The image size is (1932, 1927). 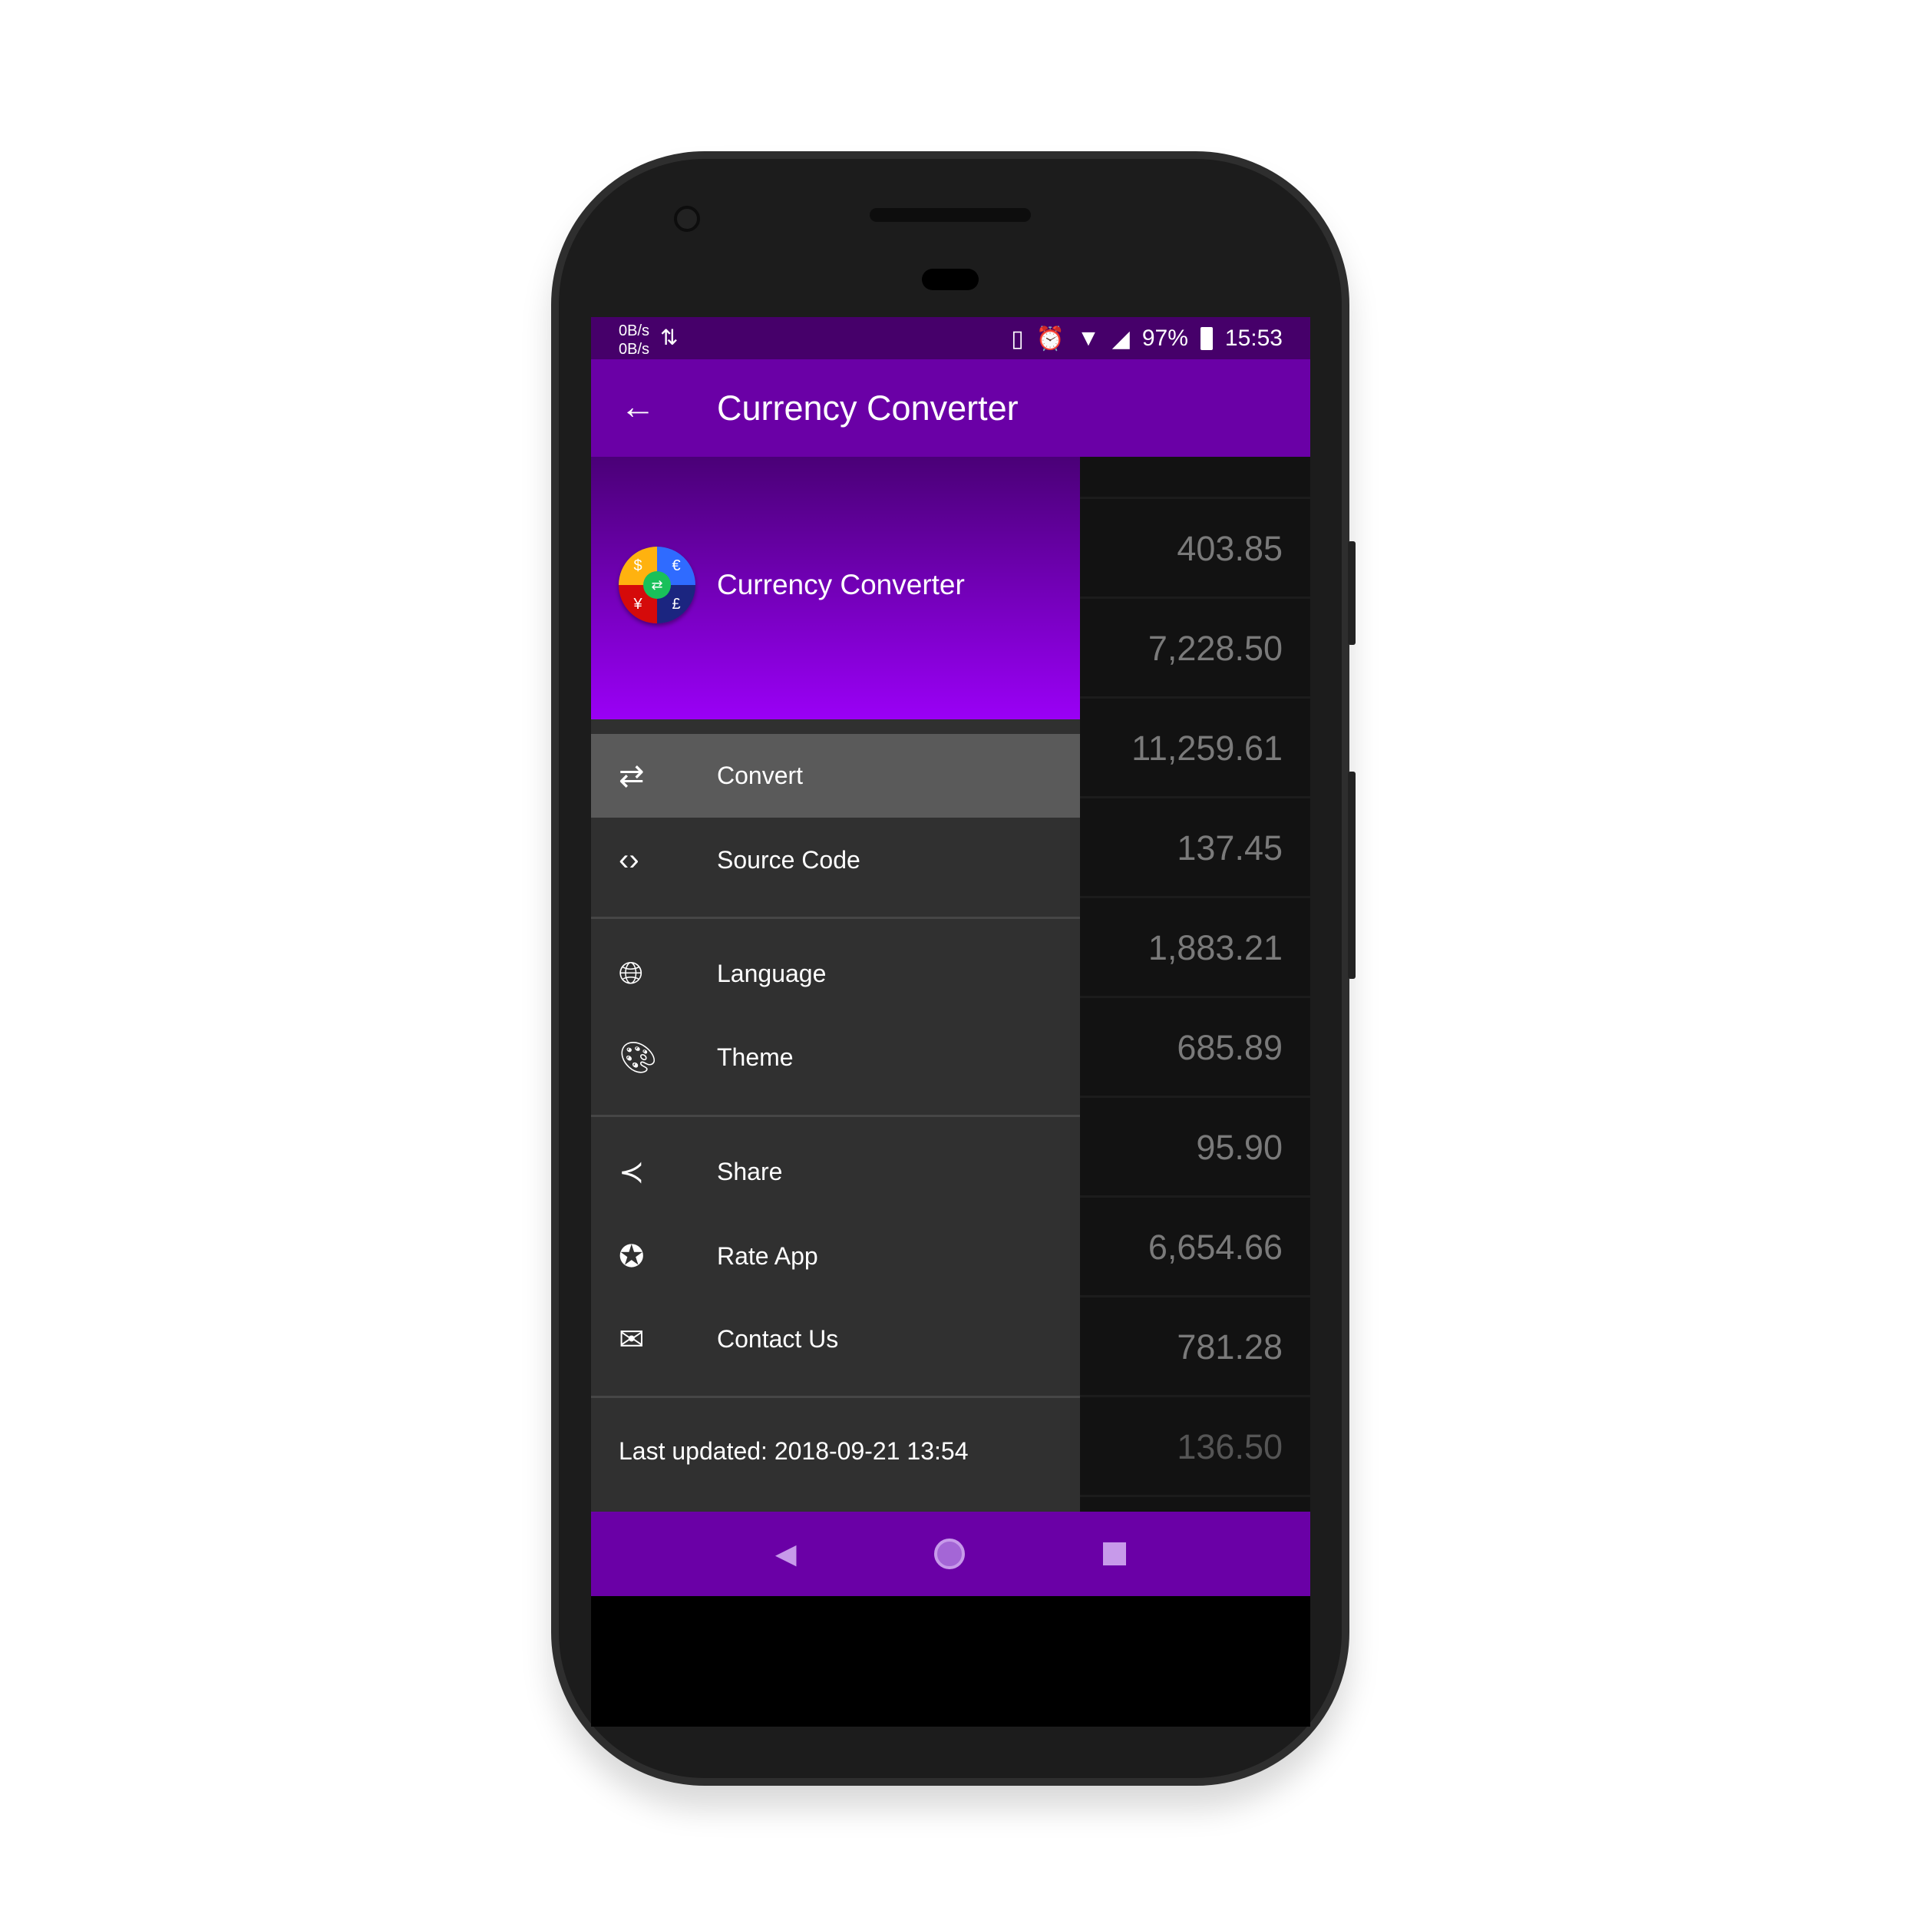 I want to click on drawer-item-share: ≺ Share, so click(x=835, y=1172).